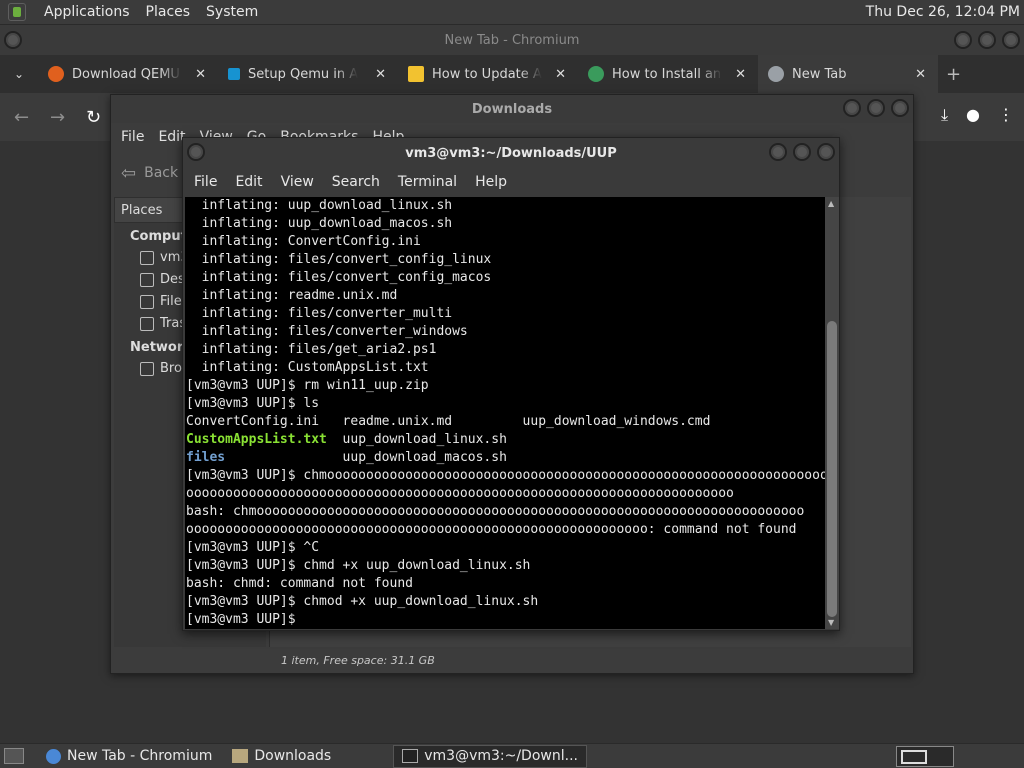  What do you see at coordinates (819, 74) in the screenshot?
I see `tab-title: New Tab` at bounding box center [819, 74].